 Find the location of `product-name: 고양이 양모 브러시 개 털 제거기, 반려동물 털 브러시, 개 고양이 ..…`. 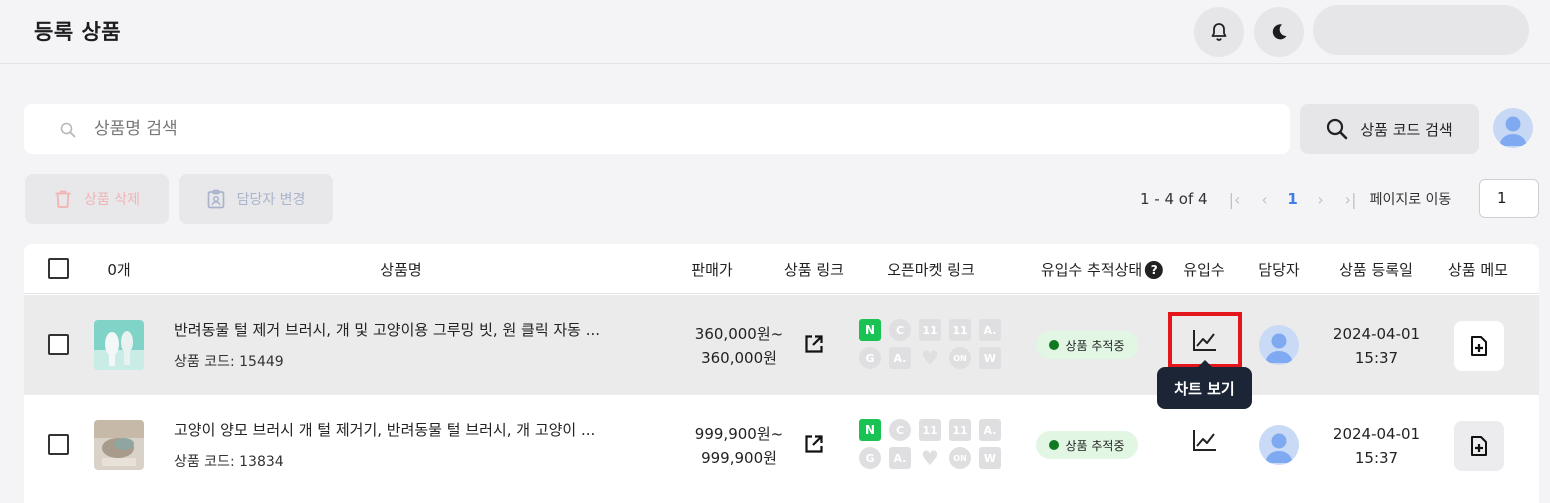

product-name: 고양이 양모 브러시 개 털 제거기, 반려동물 털 브러시, 개 고양이 ..… is located at coordinates (384, 429).